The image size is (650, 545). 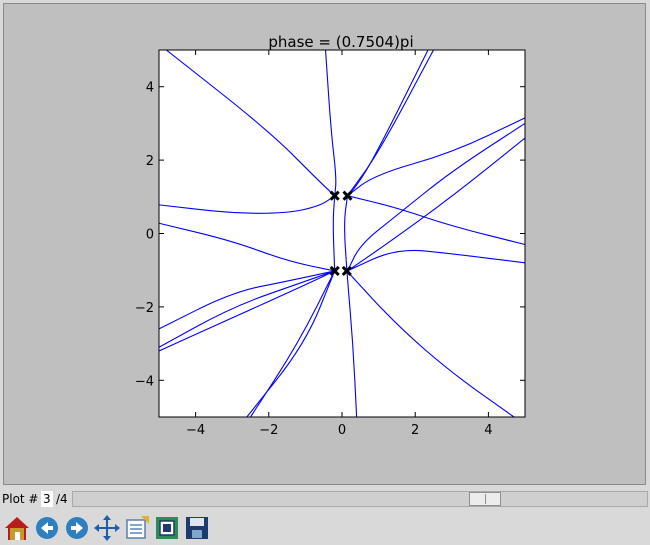 What do you see at coordinates (150, 235) in the screenshot?
I see `y-tick-label-3: 0` at bounding box center [150, 235].